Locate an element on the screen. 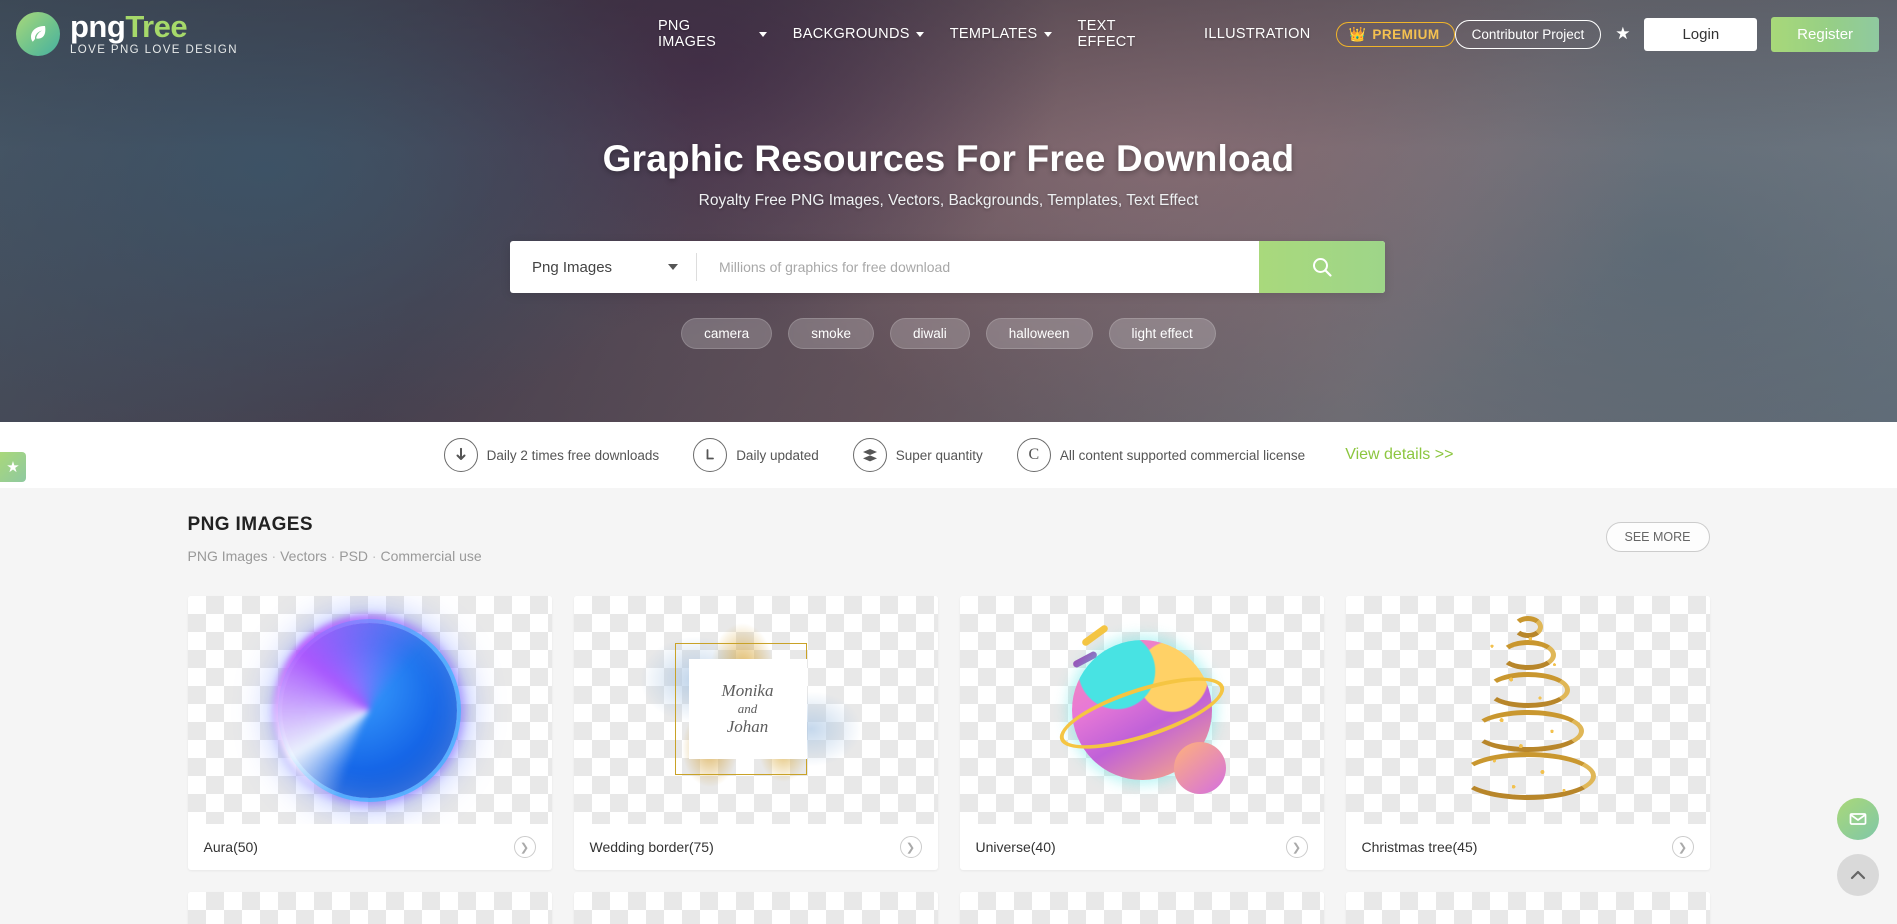 Image resolution: width=1897 pixels, height=924 pixels. search-input is located at coordinates (978, 267).